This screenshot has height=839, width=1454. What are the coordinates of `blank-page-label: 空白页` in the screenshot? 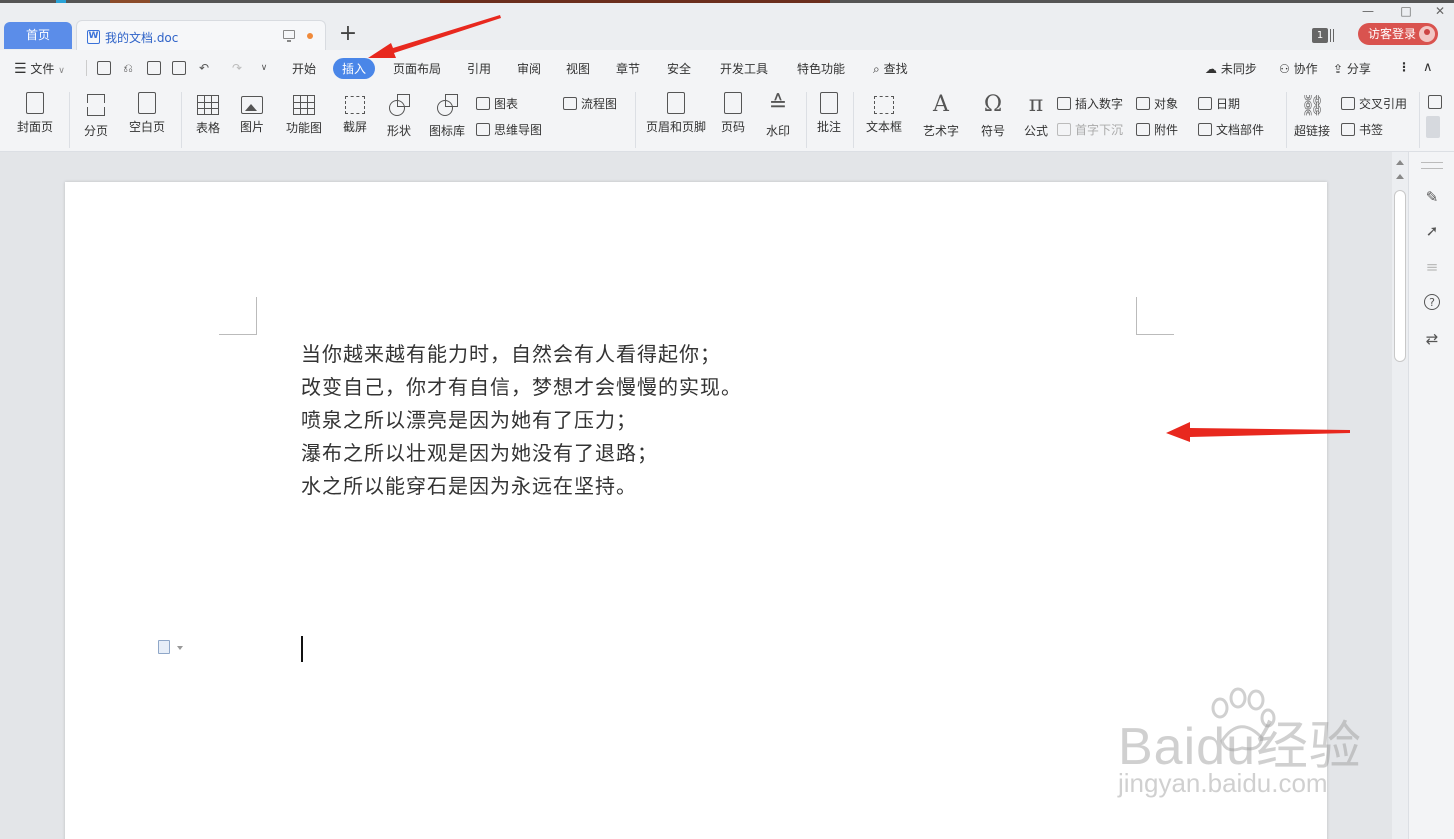 It's located at (146, 127).